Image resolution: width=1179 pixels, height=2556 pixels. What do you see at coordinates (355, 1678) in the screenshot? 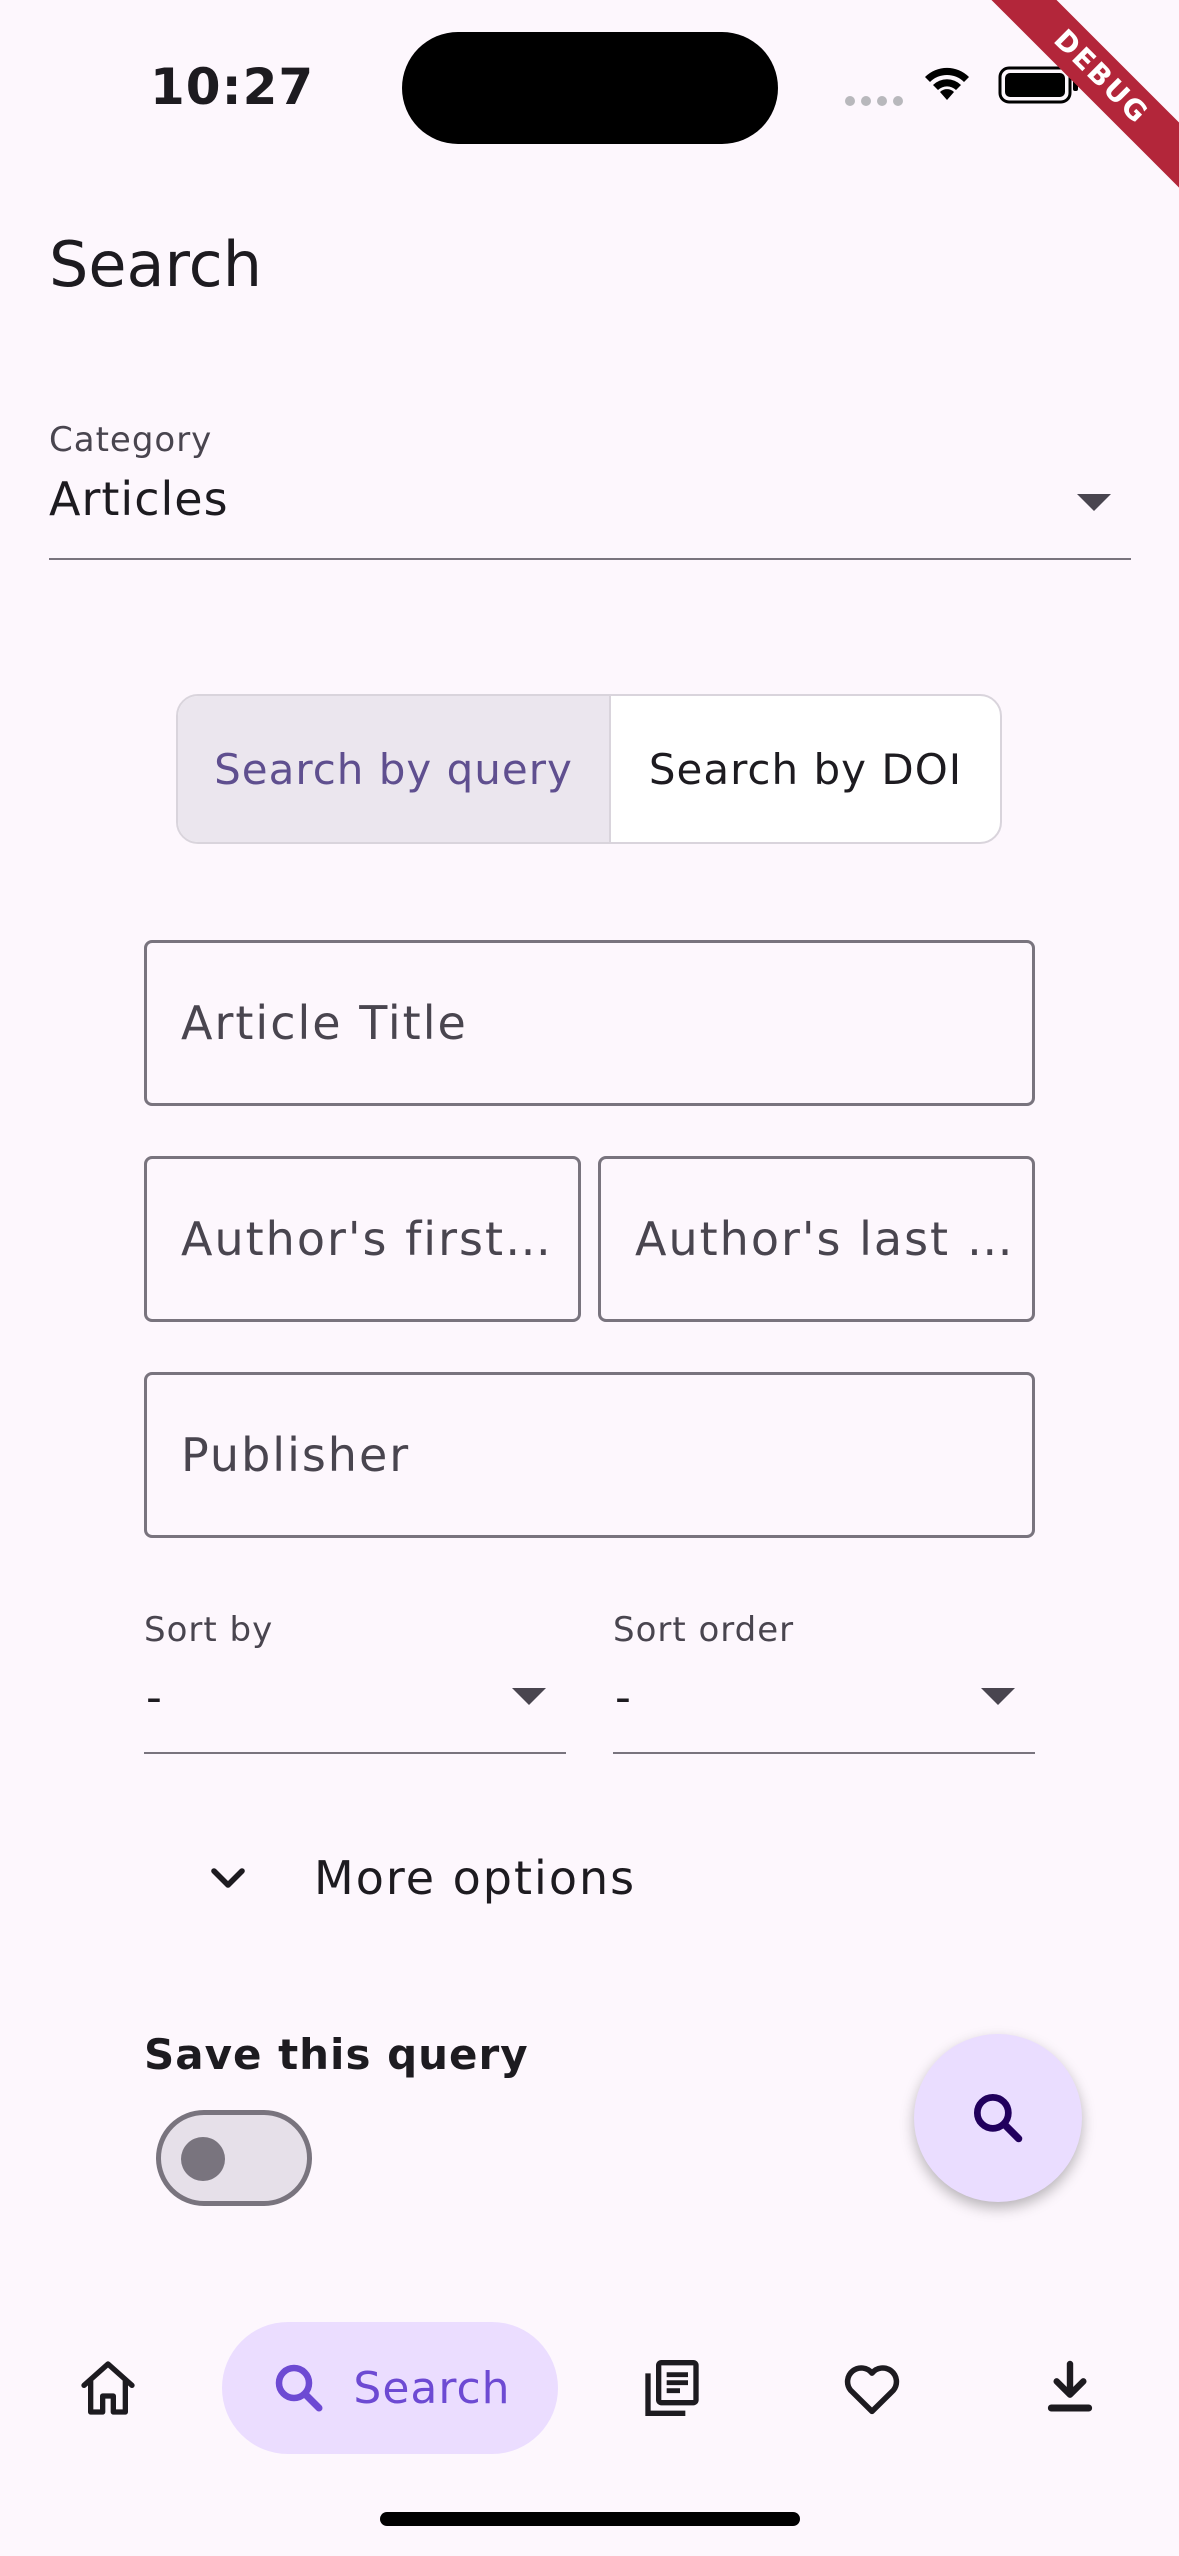
I see `sort-by-dropdown: Sort by -` at bounding box center [355, 1678].